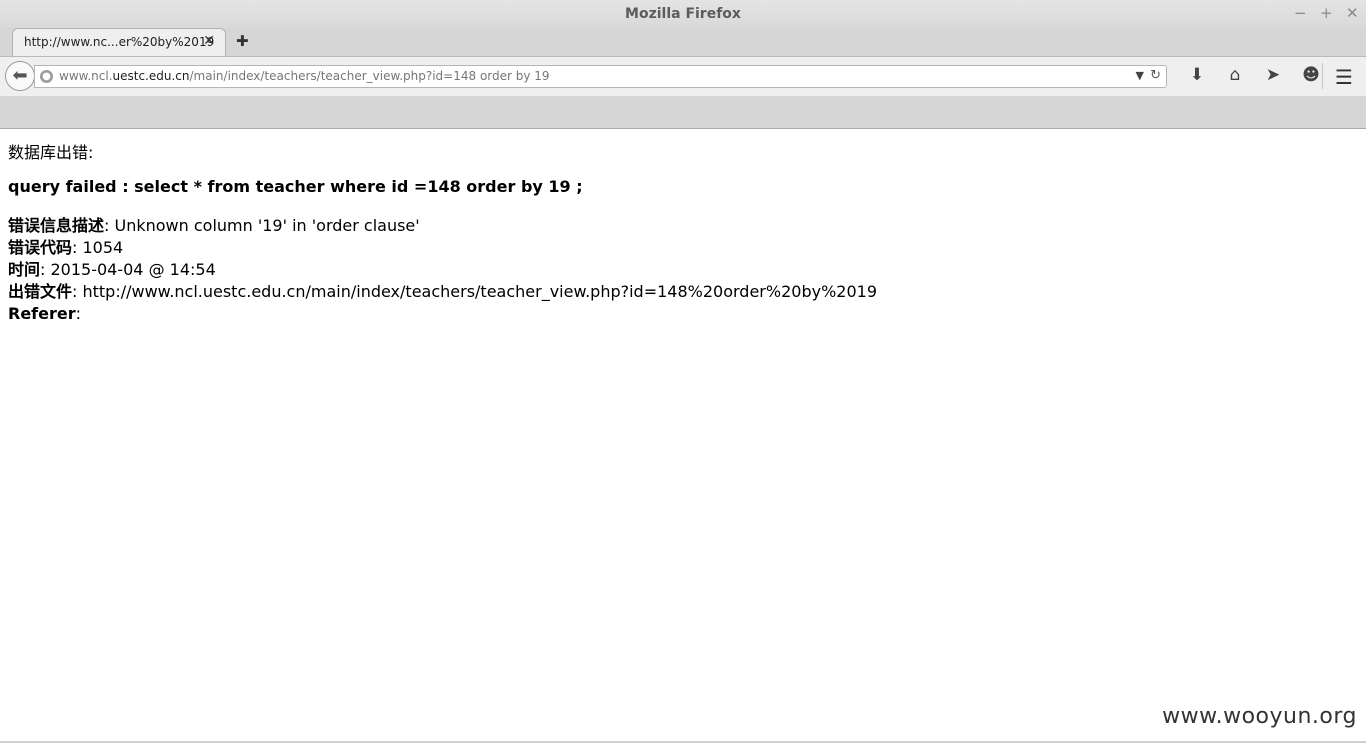  I want to click on url-dropdown-icon: ▼, so click(1140, 75).